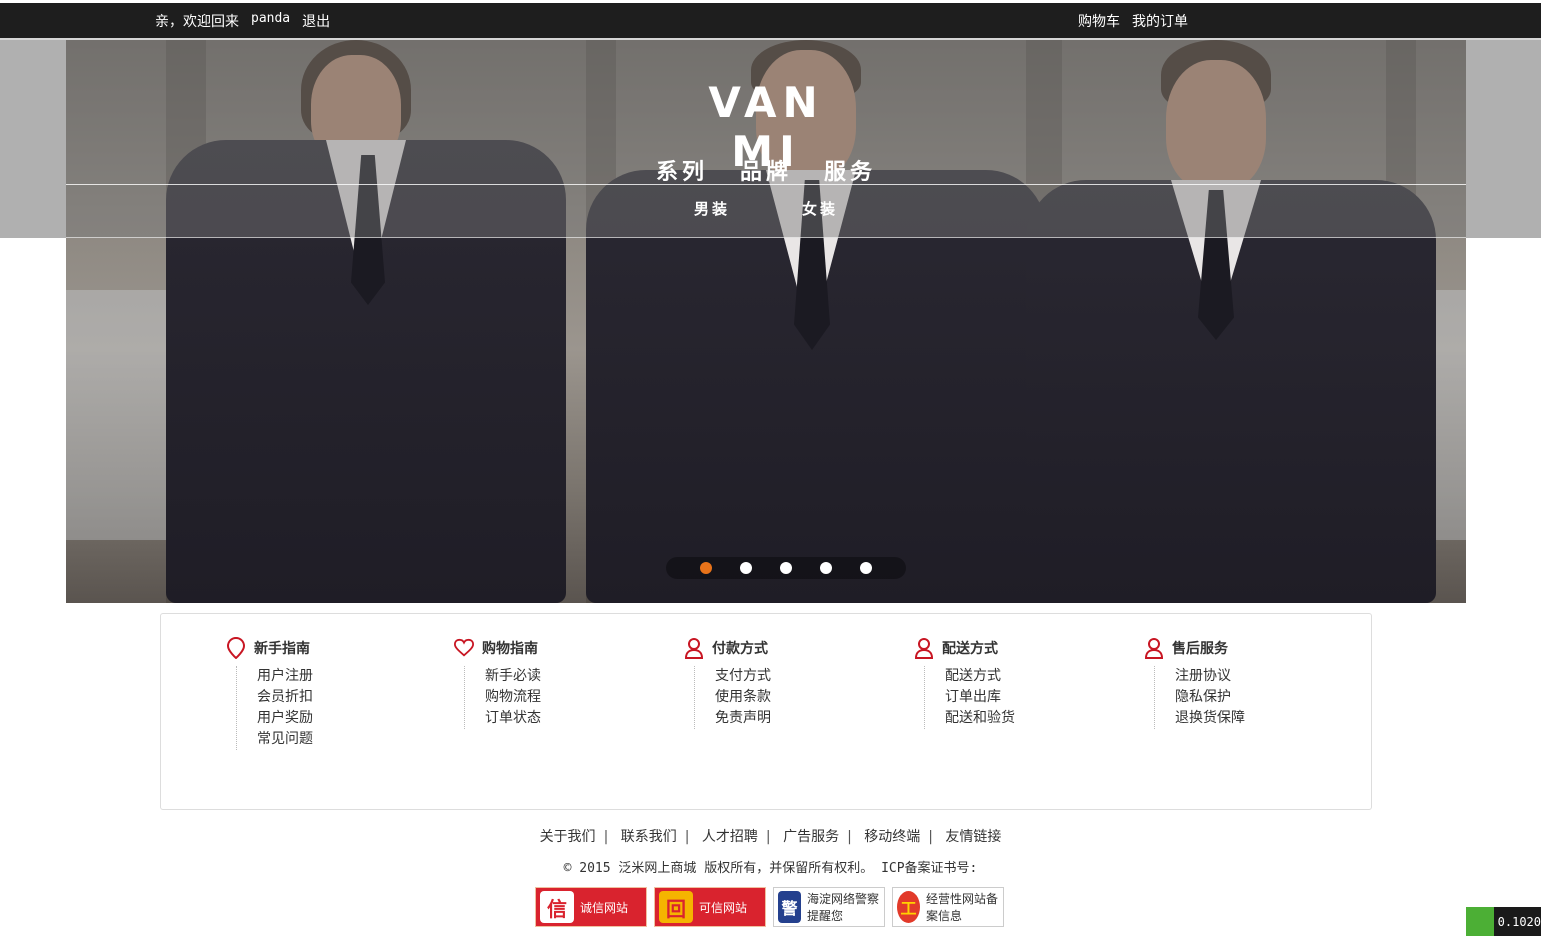  What do you see at coordinates (316, 21) in the screenshot?
I see `logout-link: 退出` at bounding box center [316, 21].